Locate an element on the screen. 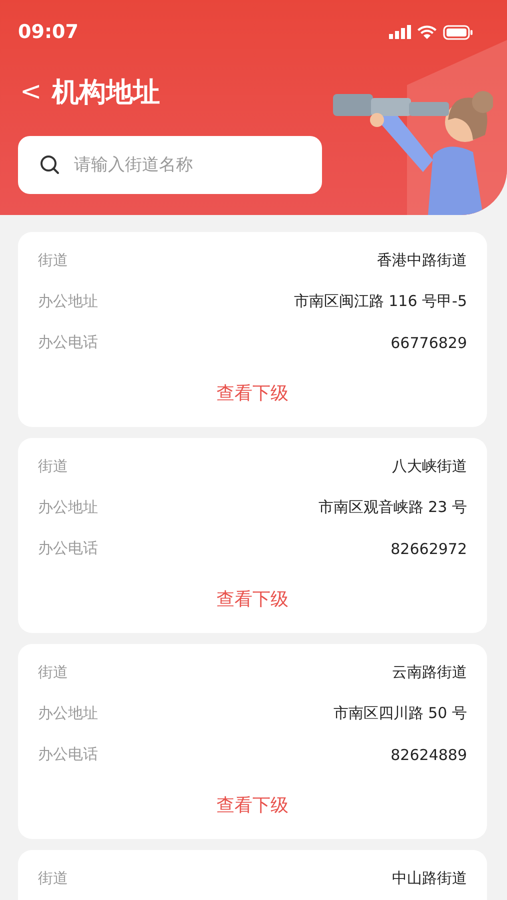 The width and height of the screenshot is (507, 900). status-time: 09:07 is located at coordinates (48, 32).